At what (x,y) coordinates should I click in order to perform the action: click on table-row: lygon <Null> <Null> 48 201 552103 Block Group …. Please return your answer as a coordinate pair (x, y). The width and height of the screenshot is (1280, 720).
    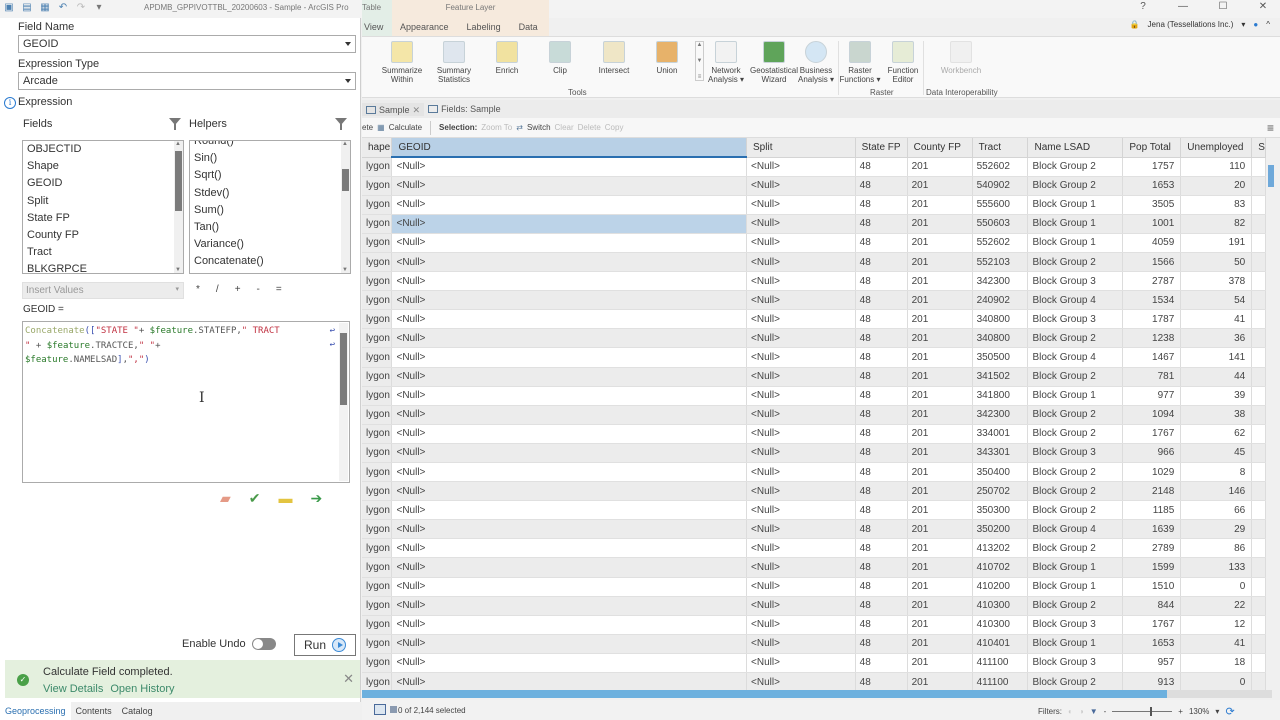
    Looking at the image, I should click on (814, 262).